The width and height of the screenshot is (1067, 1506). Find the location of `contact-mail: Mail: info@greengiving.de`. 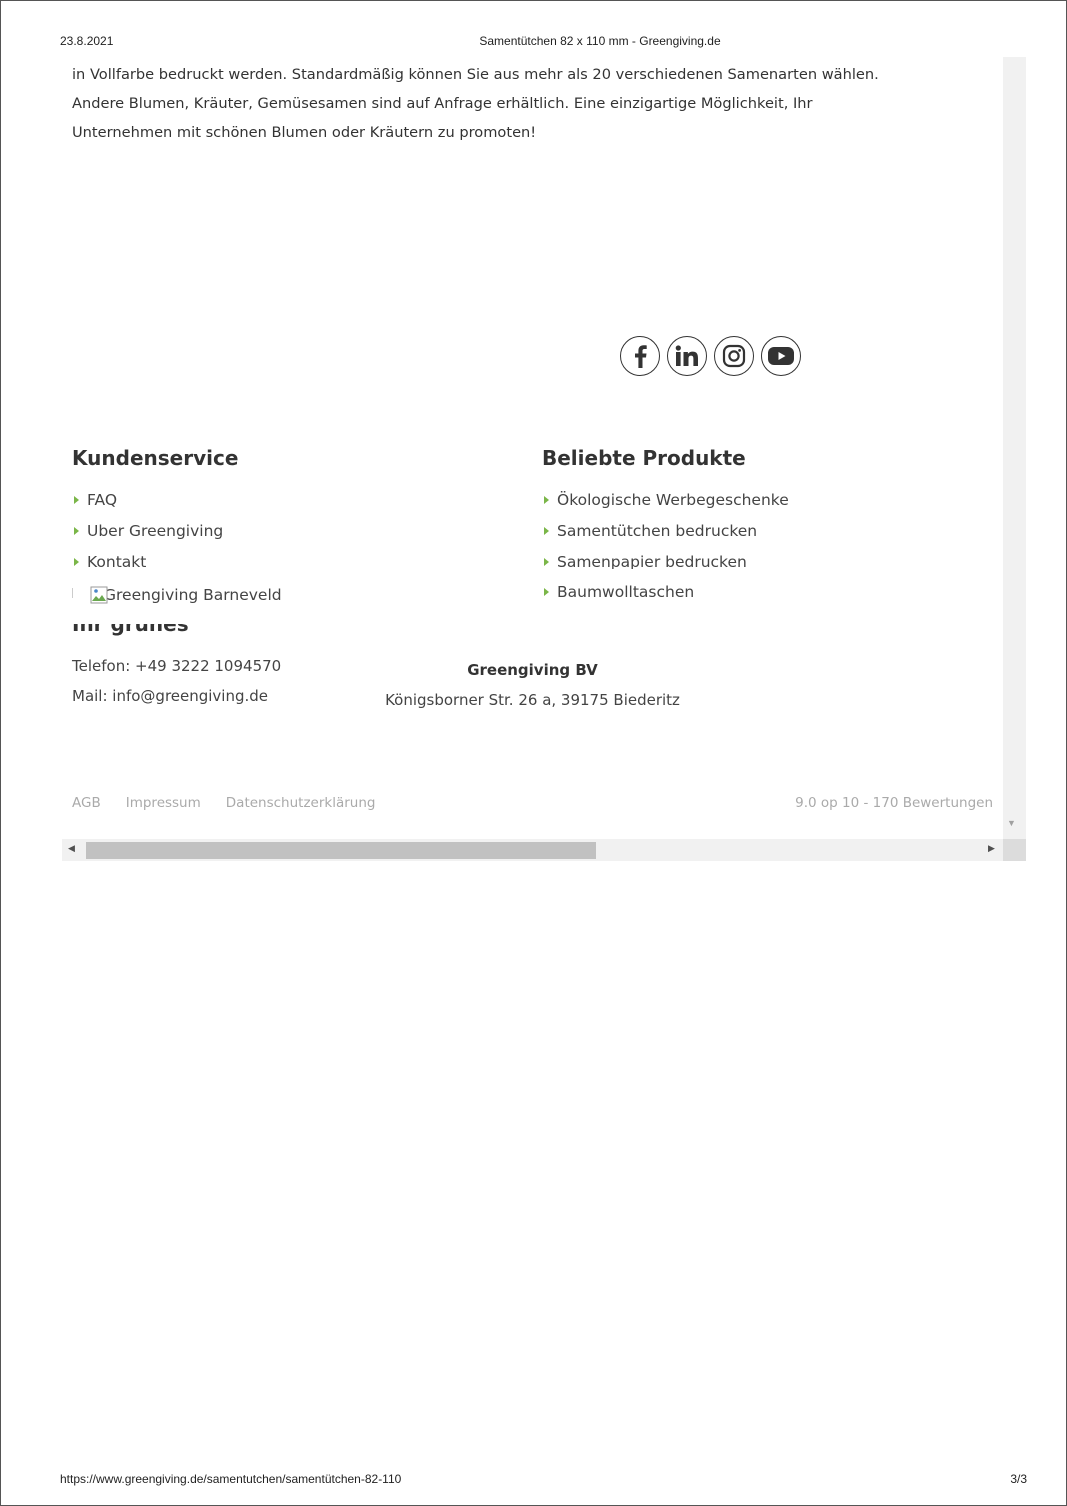

contact-mail: Mail: info@greengiving.de is located at coordinates (170, 696).